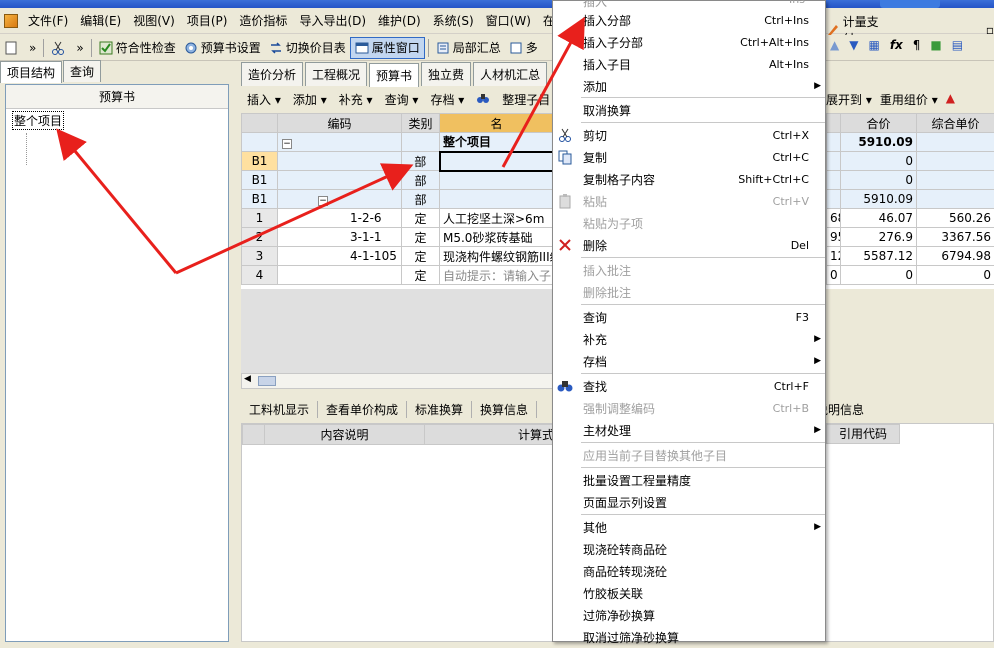 This screenshot has width=994, height=648. I want to click on col-unit-price: 综合单价, so click(955, 123).